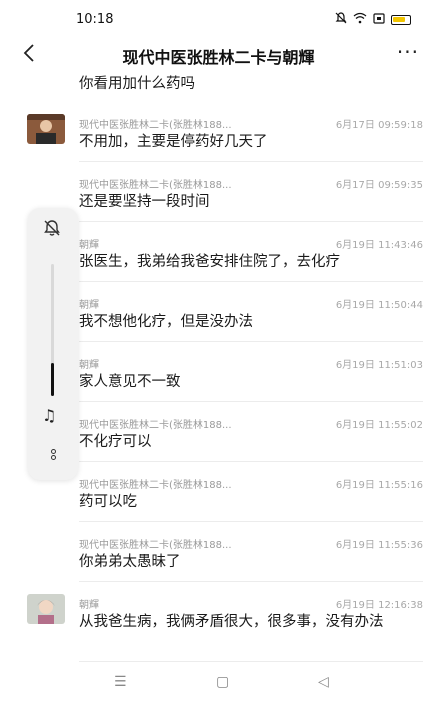 This screenshot has width=437, height=701. I want to click on sim-icon, so click(379, 19).